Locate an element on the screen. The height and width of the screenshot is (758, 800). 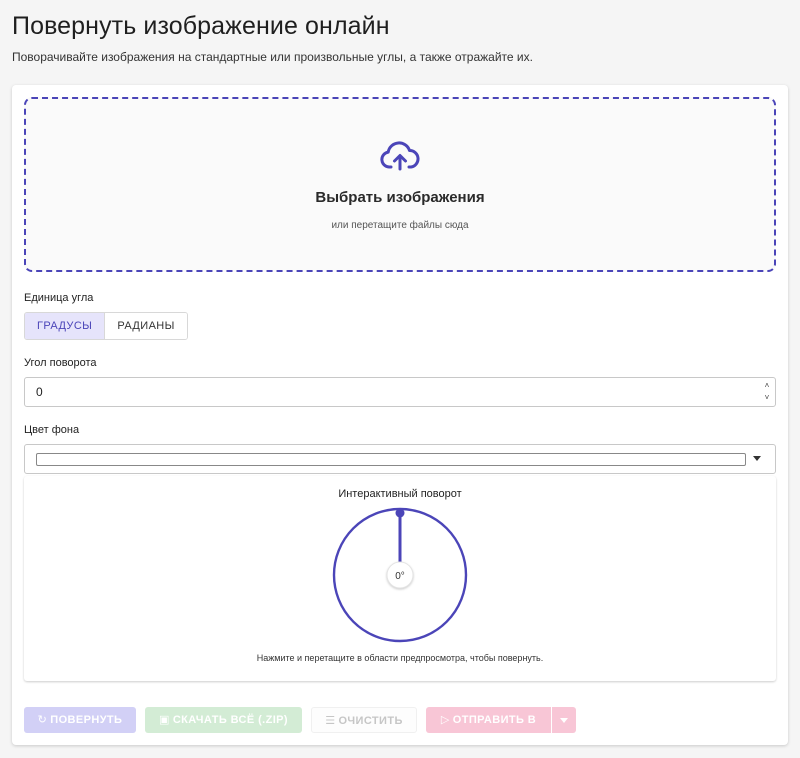
dropzone-hint: или перетащите файлы сюда is located at coordinates (400, 225).